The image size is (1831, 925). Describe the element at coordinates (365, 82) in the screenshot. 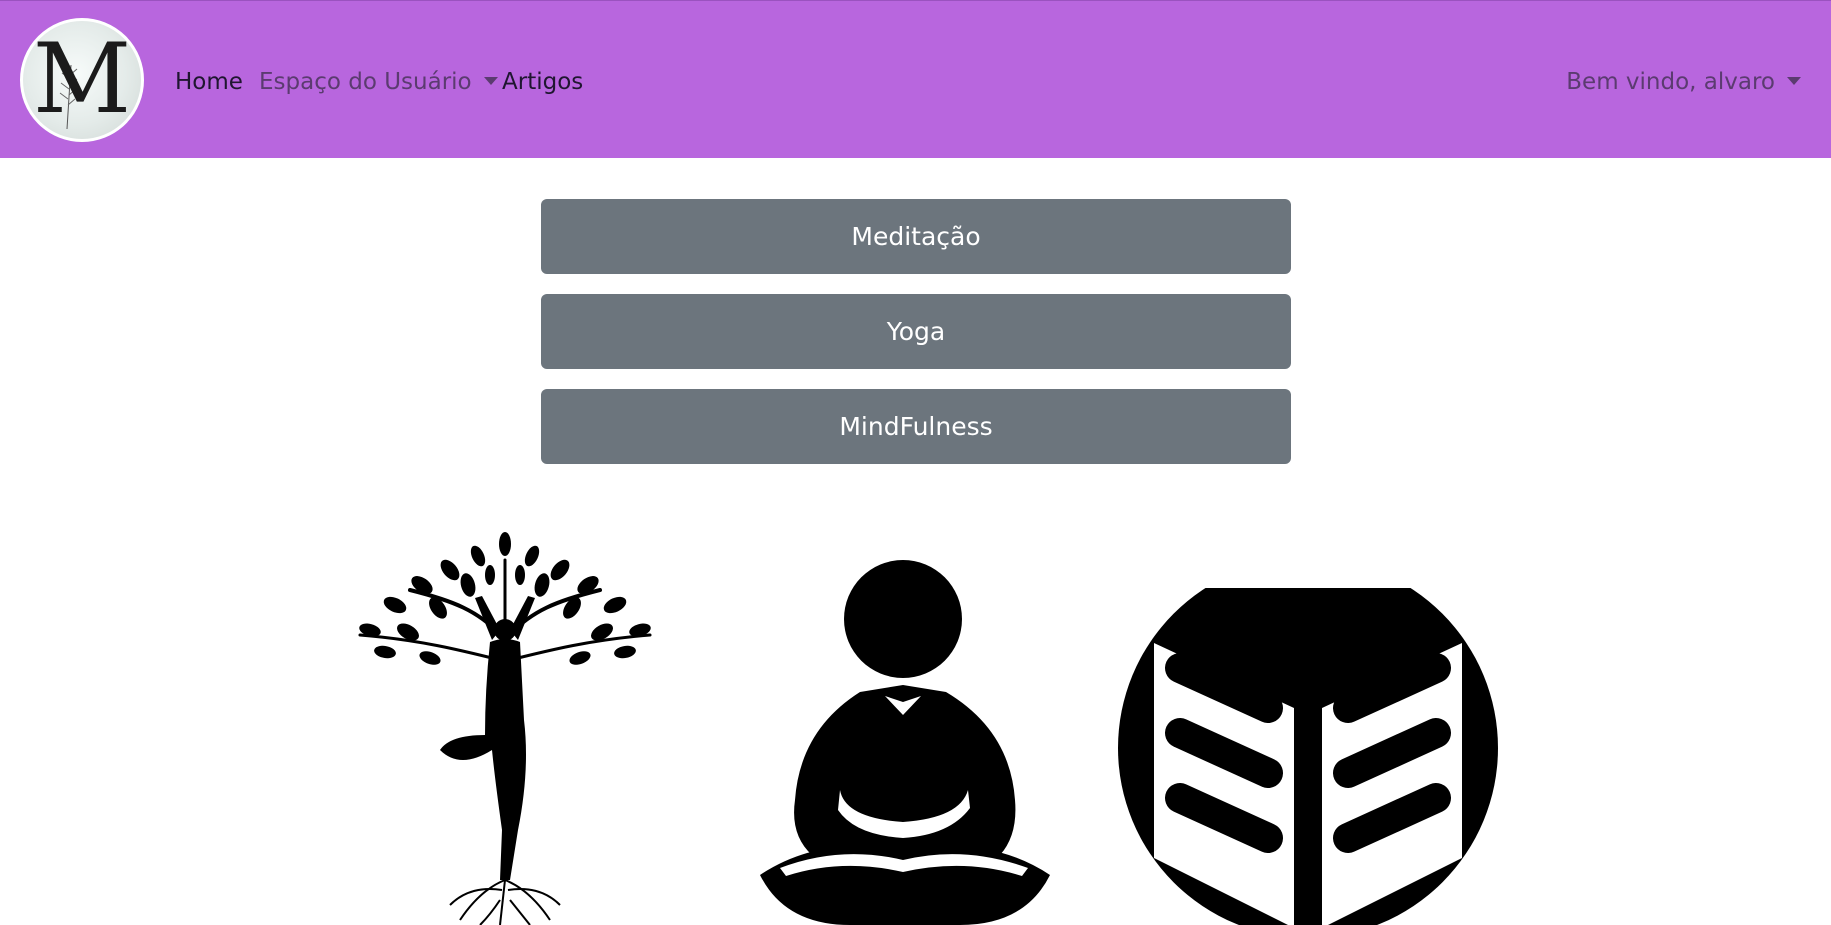

I see `nav-user-space-label: Espaço do Usuário` at that location.